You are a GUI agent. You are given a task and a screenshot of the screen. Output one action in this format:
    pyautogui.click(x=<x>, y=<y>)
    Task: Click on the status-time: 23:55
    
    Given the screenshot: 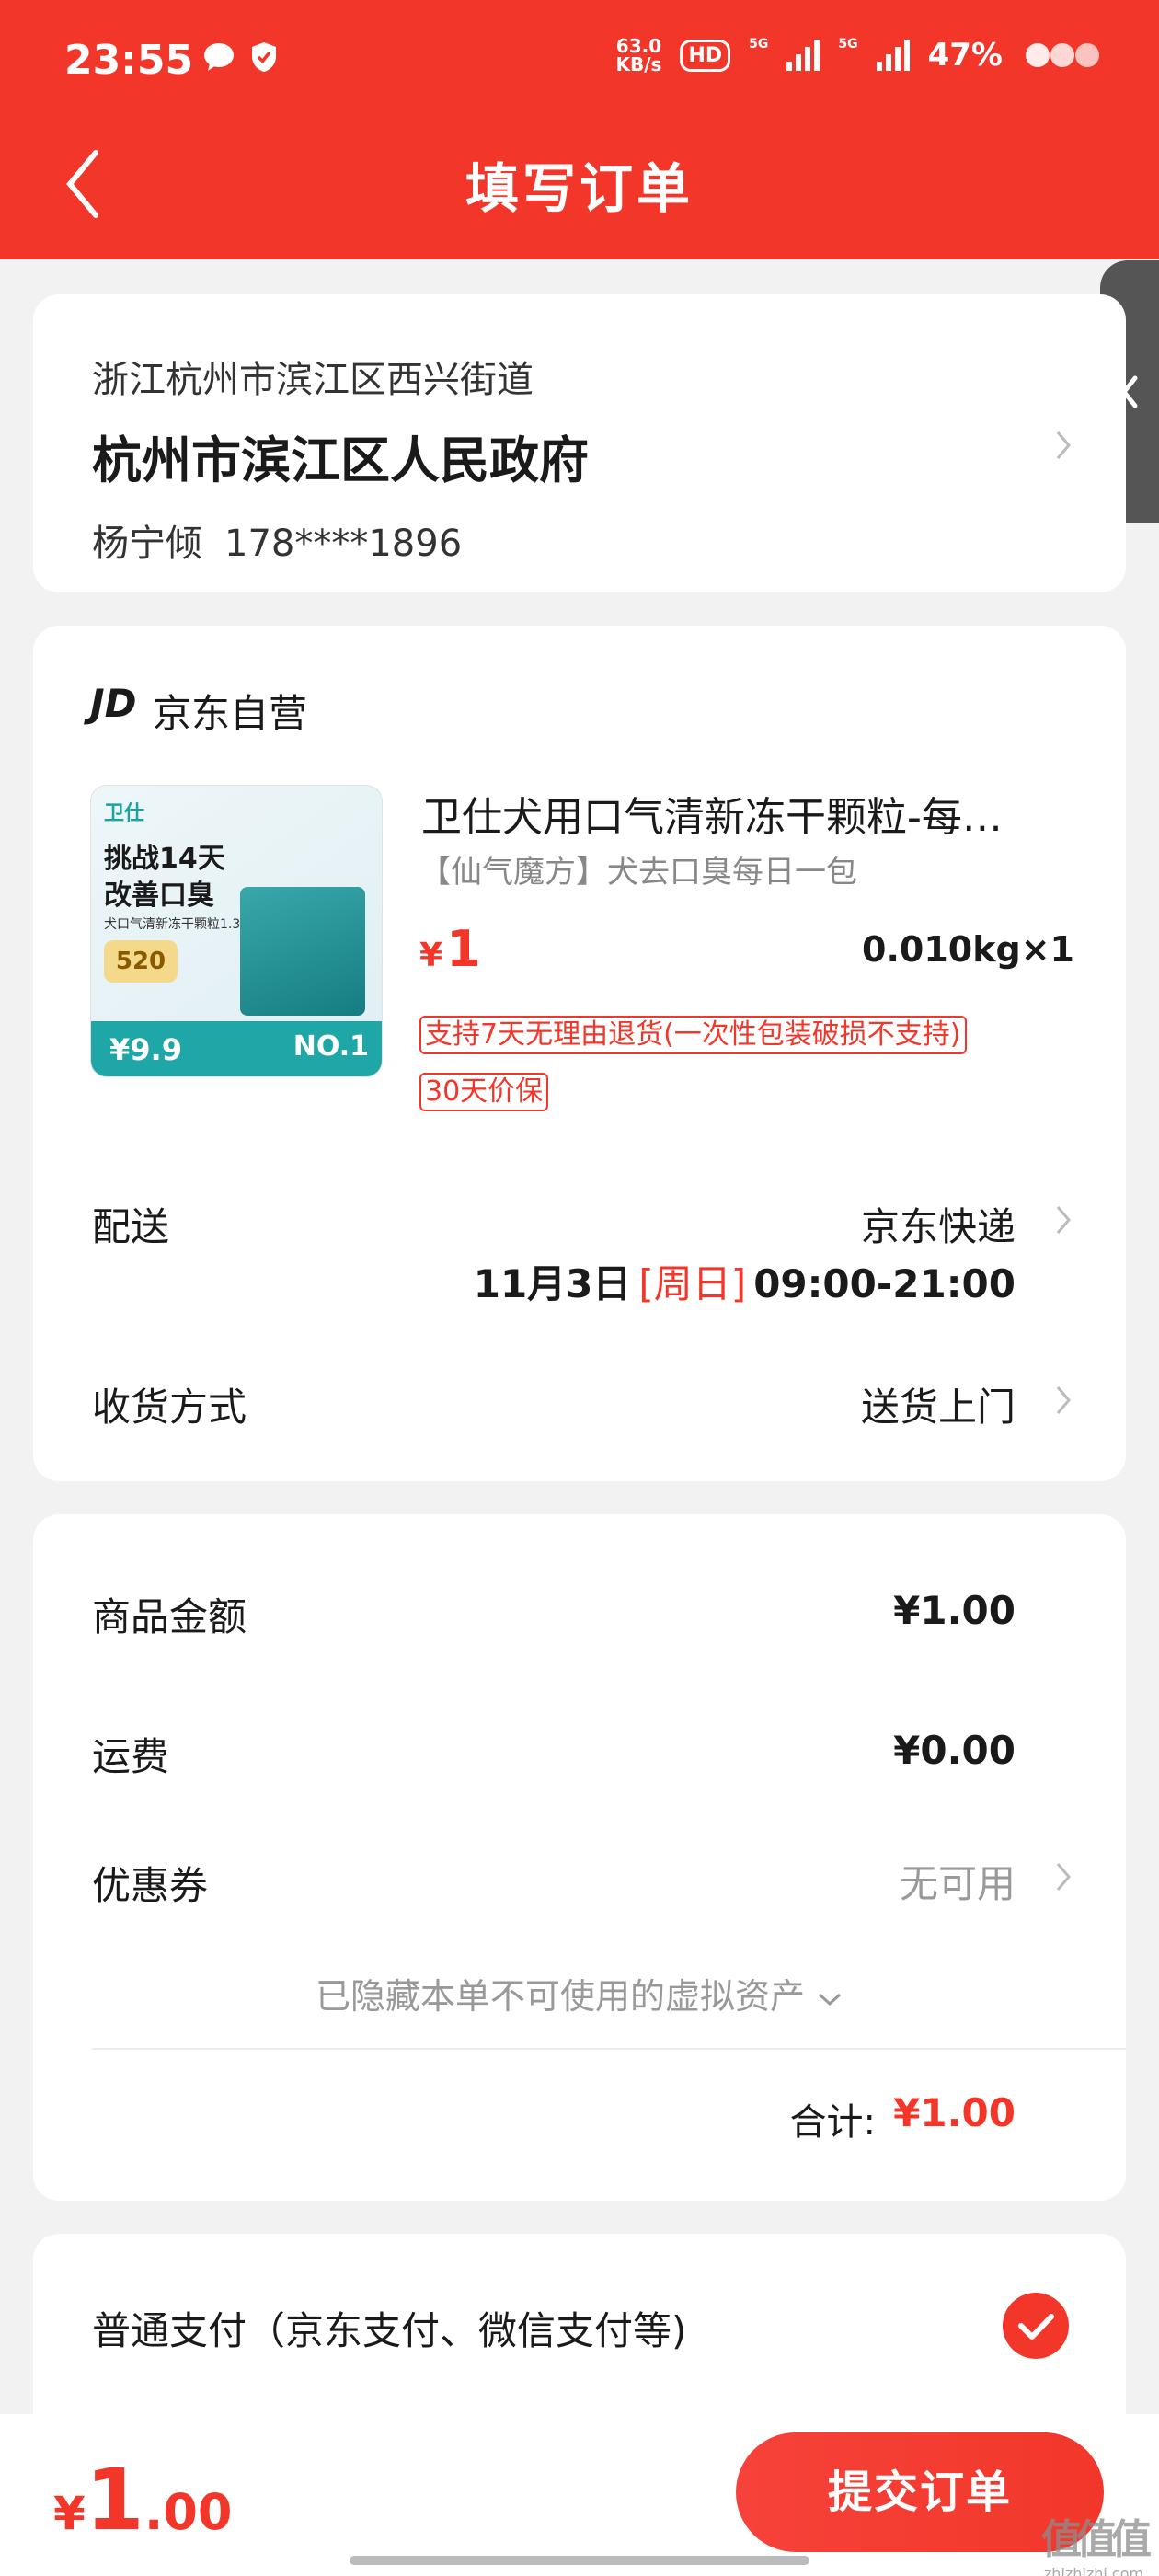 What is the action you would take?
    pyautogui.click(x=129, y=60)
    